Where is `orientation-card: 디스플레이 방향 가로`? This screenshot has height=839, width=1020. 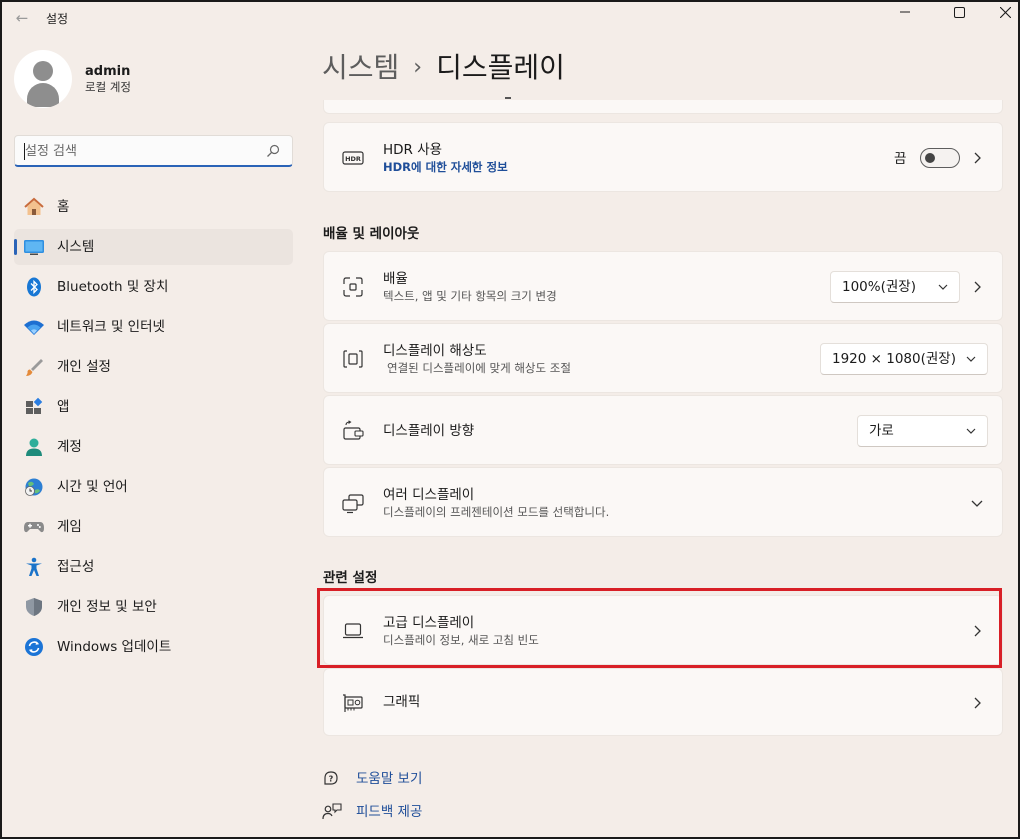 orientation-card: 디스플레이 방향 가로 is located at coordinates (663, 430).